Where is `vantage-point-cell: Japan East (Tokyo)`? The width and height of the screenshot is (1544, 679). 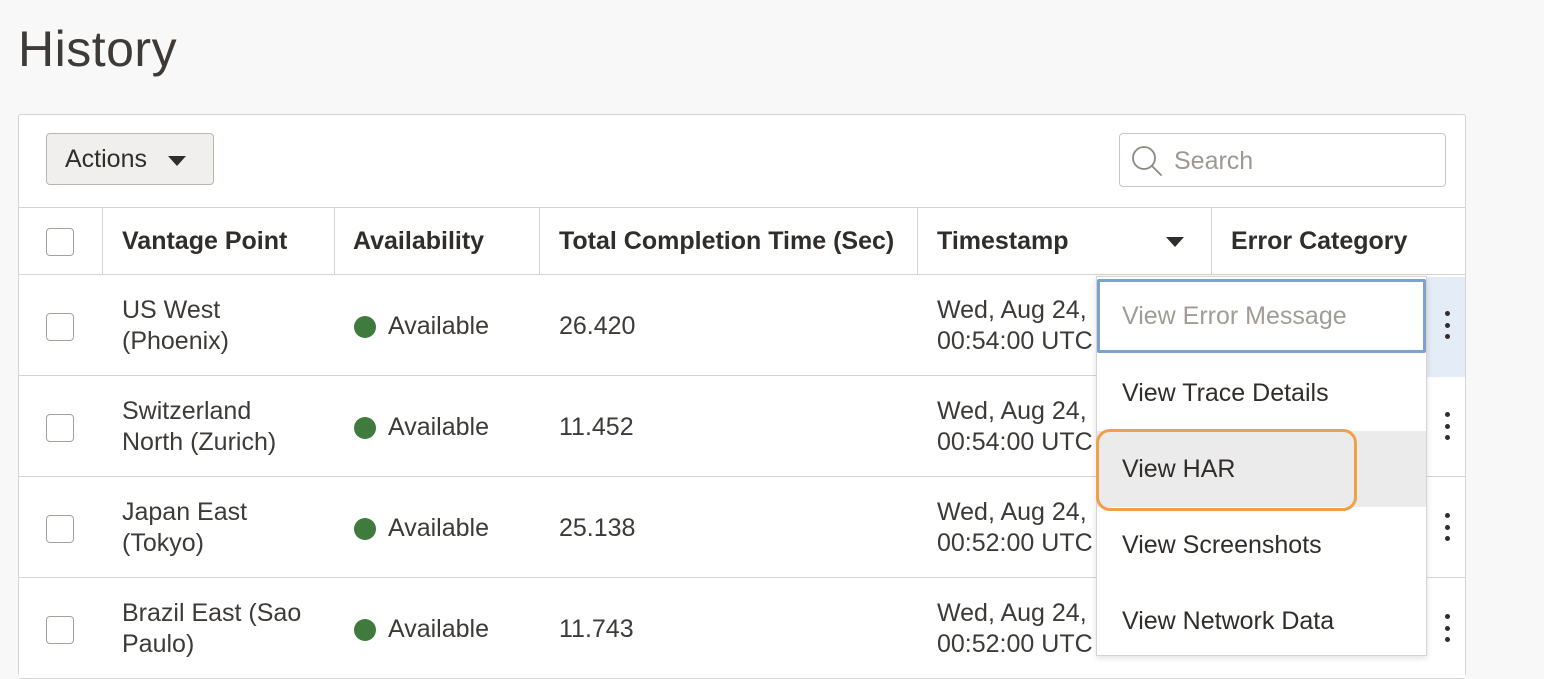
vantage-point-cell: Japan East (Tokyo) is located at coordinates (184, 528).